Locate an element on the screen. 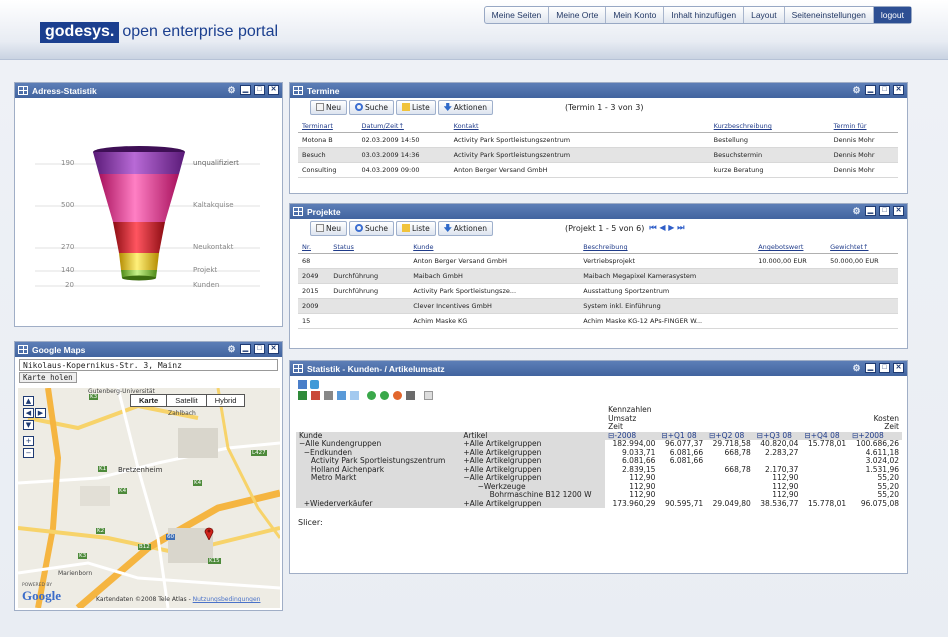  table-row: −Werkzeuge 112,90 112,90 55,20 is located at coordinates (599, 486).